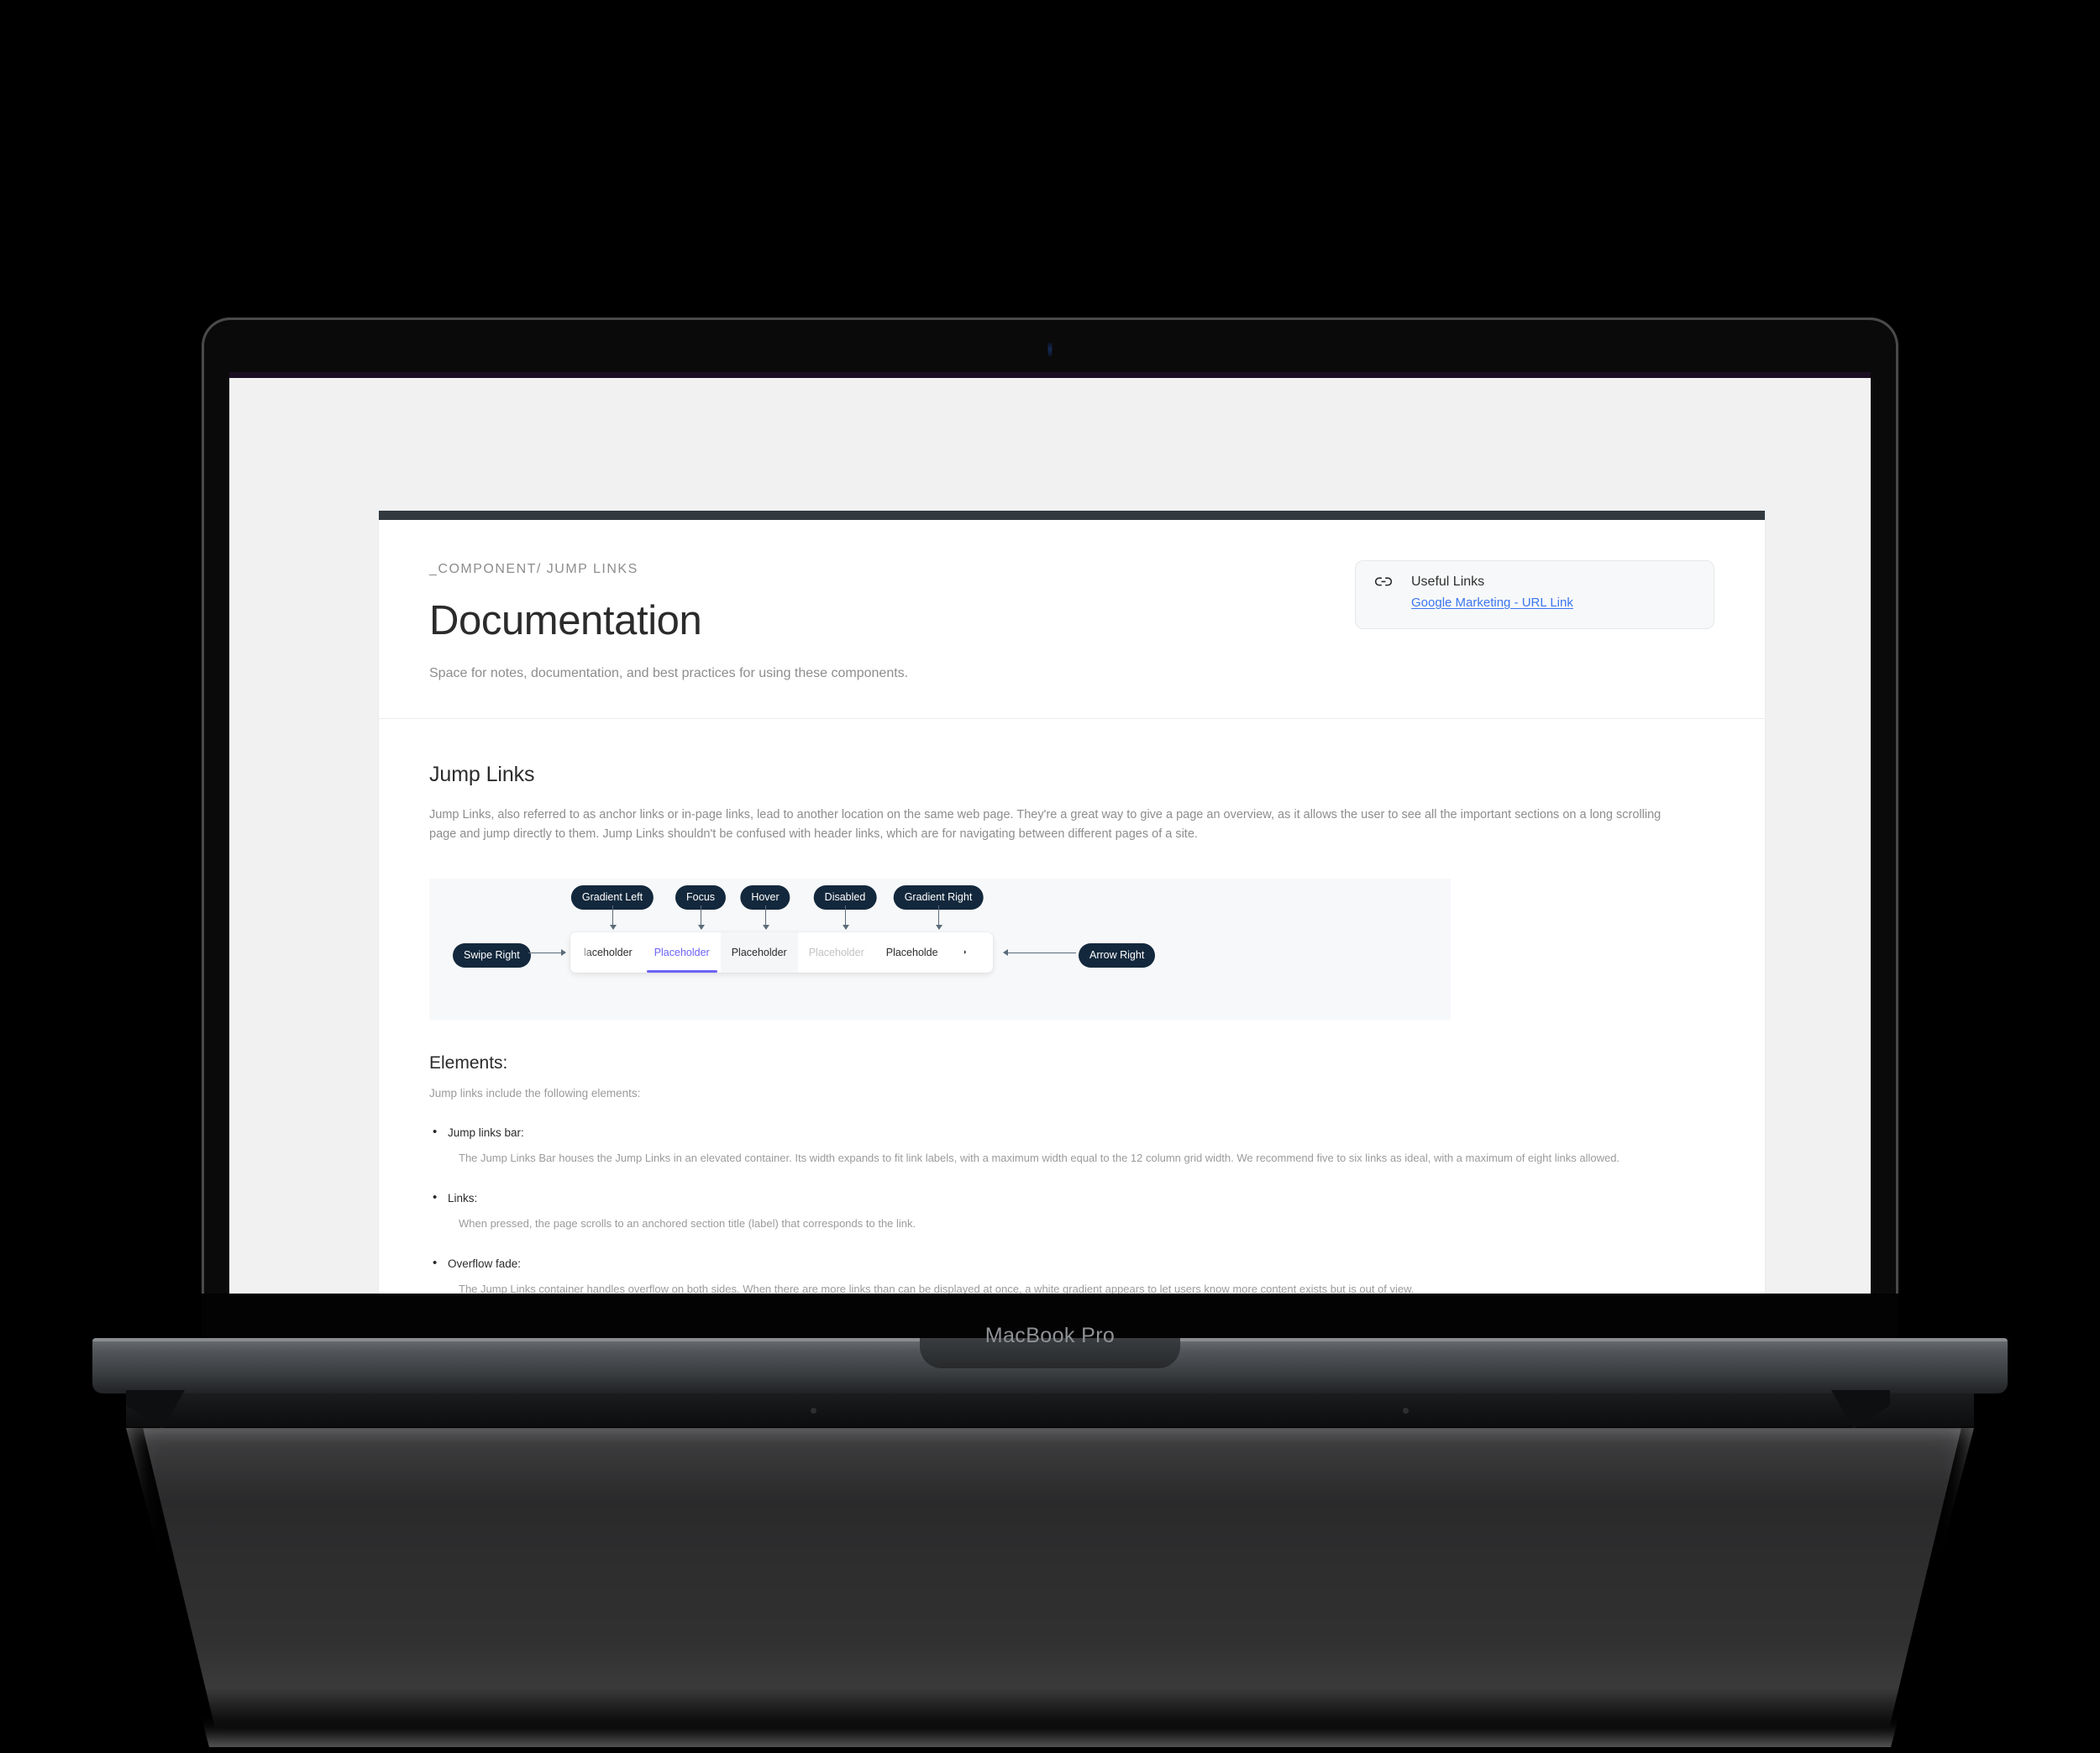 The width and height of the screenshot is (2100, 1753). What do you see at coordinates (1562, 603) in the screenshot?
I see `useful-links-url: Google Marketing - URL Link` at bounding box center [1562, 603].